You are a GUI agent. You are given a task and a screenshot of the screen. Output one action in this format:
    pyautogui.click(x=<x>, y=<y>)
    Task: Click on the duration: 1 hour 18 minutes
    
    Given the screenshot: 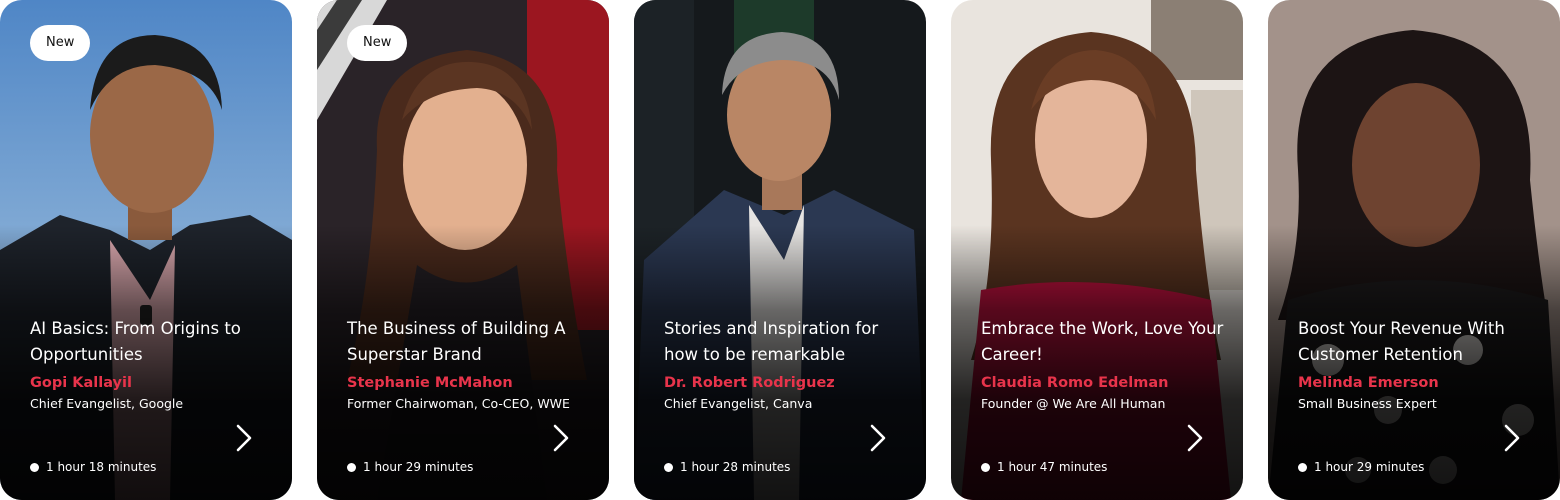 What is the action you would take?
    pyautogui.click(x=93, y=467)
    